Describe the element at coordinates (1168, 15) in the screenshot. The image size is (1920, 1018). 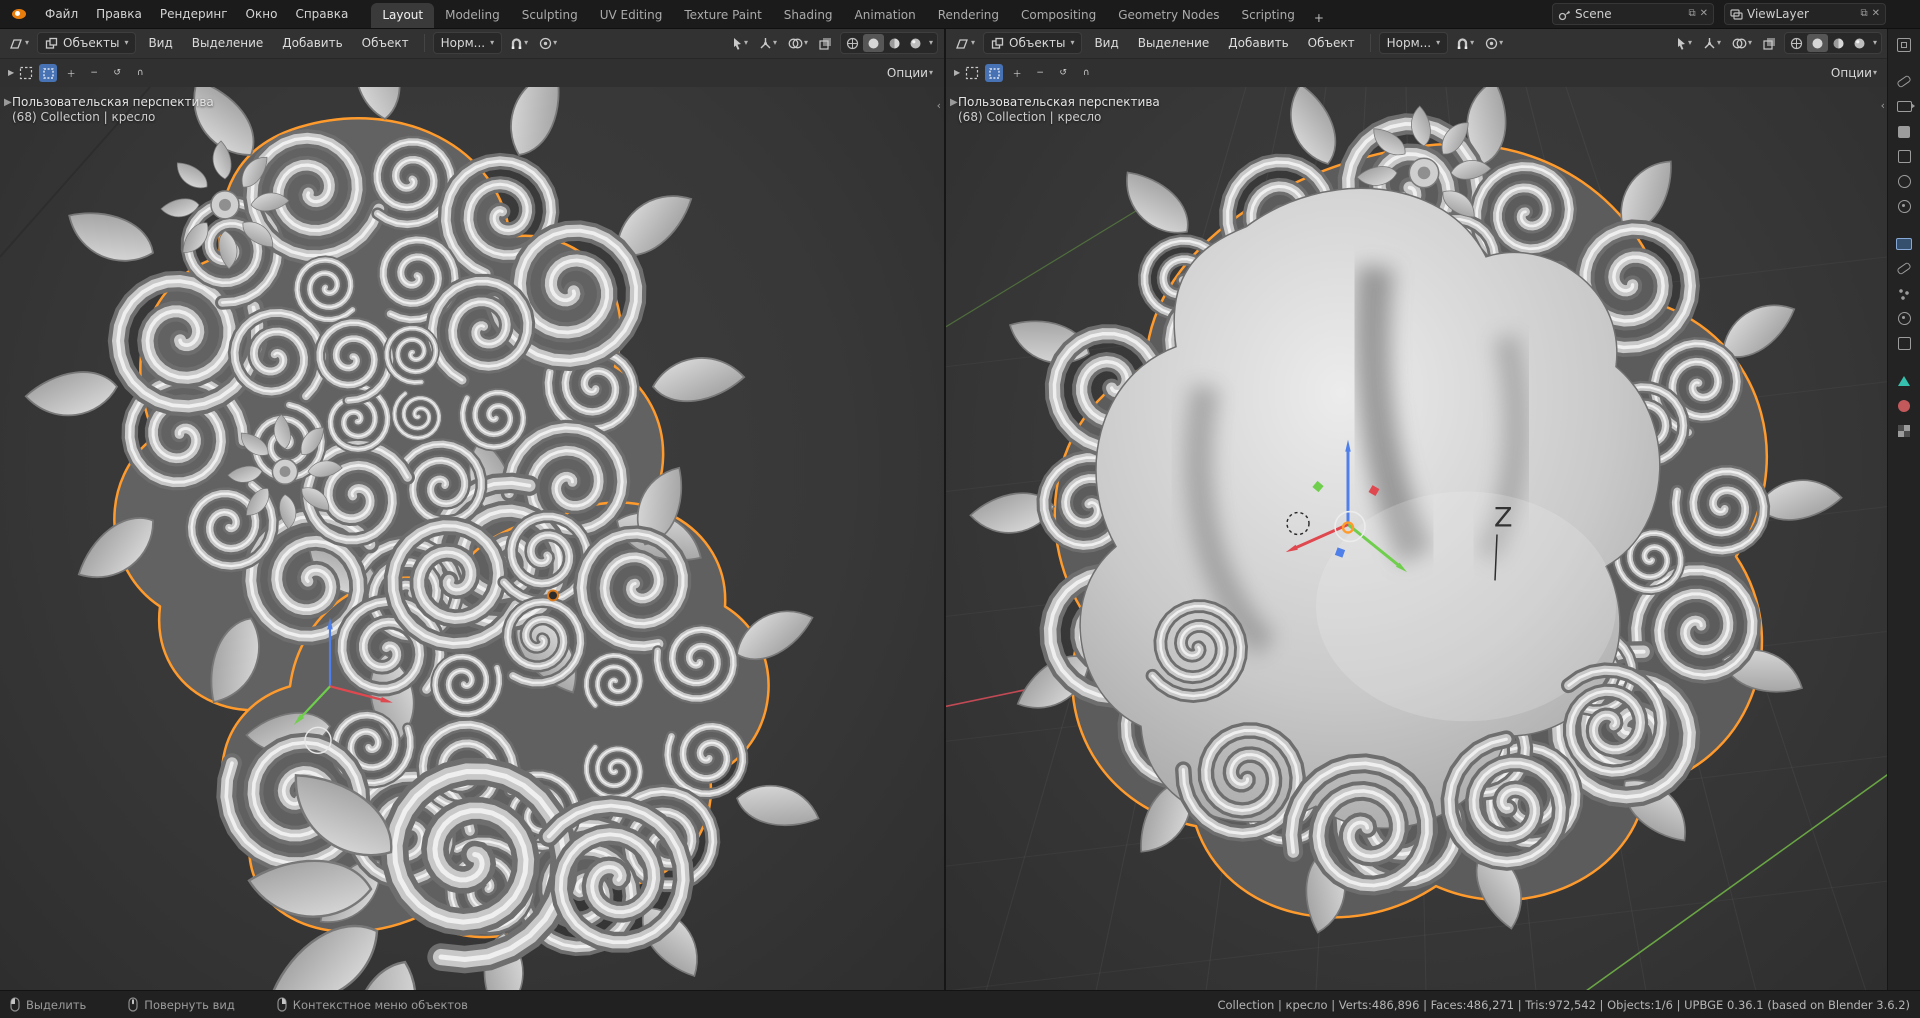
I see `tab-geometry-nodes: Geometry Nodes` at that location.